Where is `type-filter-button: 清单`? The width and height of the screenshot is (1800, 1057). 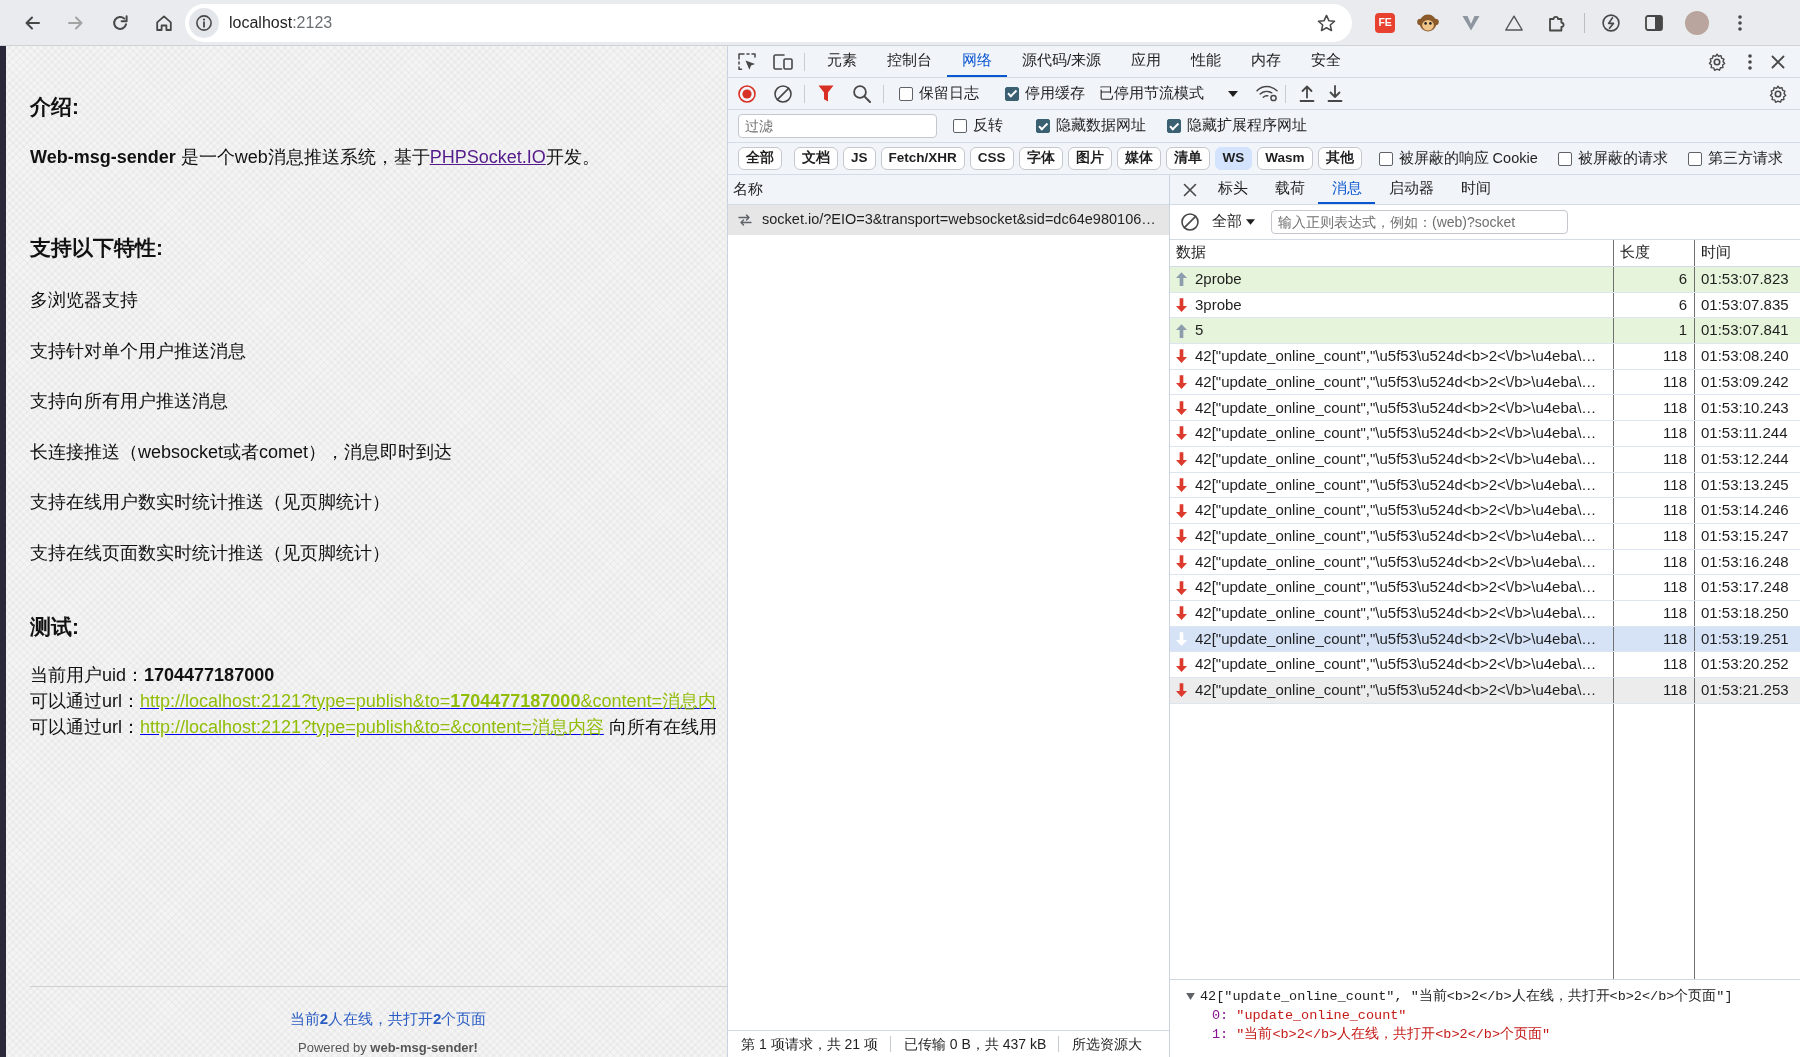 type-filter-button: 清单 is located at coordinates (1187, 158).